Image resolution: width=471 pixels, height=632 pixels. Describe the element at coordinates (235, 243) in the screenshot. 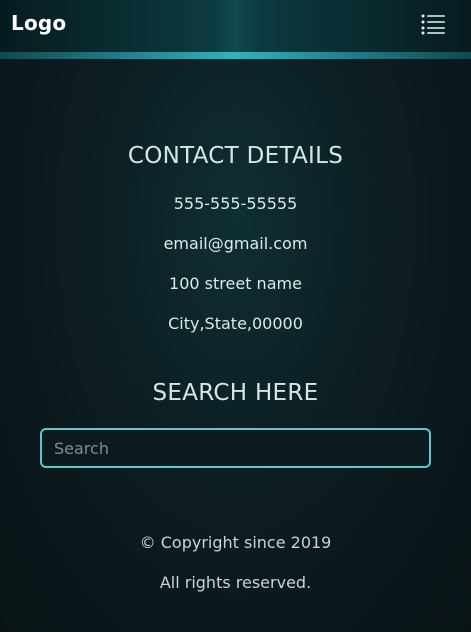

I see `contact-email: email@gmail.com` at that location.